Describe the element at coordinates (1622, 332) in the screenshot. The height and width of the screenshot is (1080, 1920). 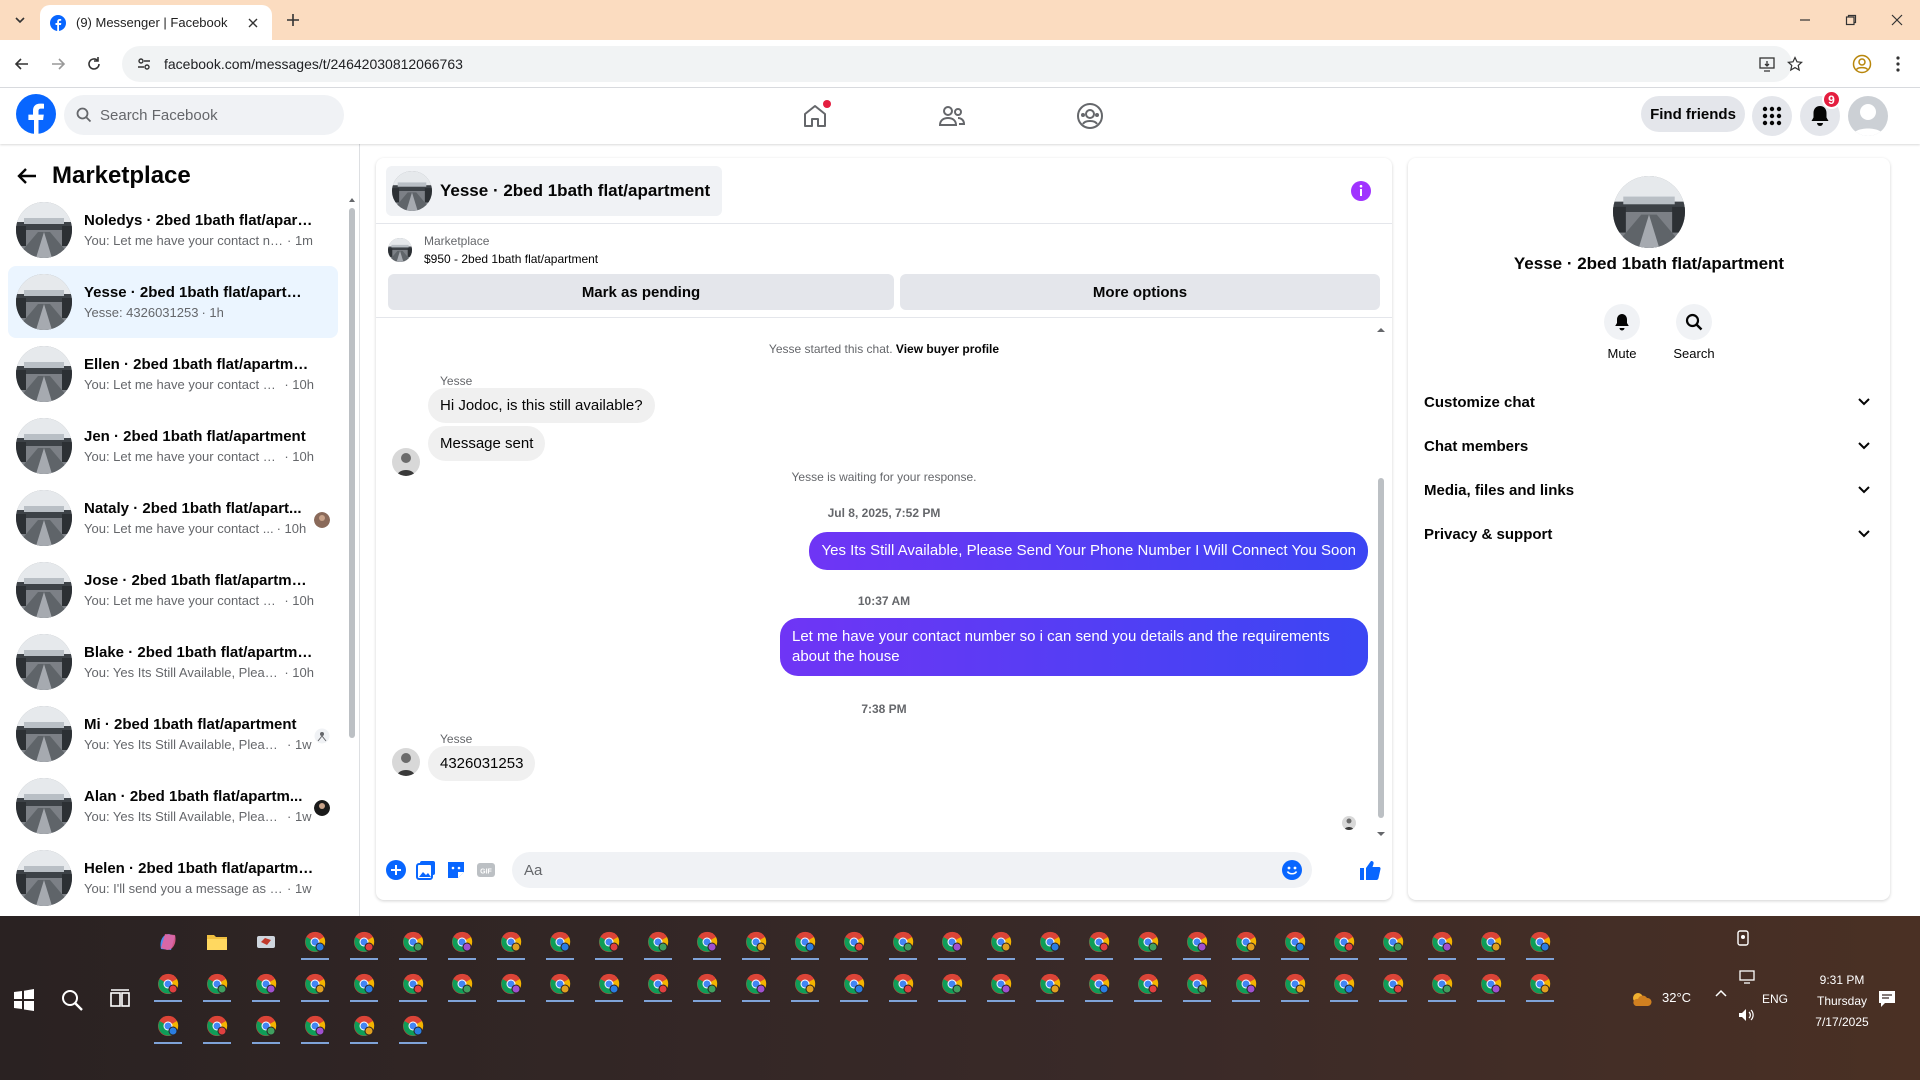
I see `mute-button: Mute` at that location.